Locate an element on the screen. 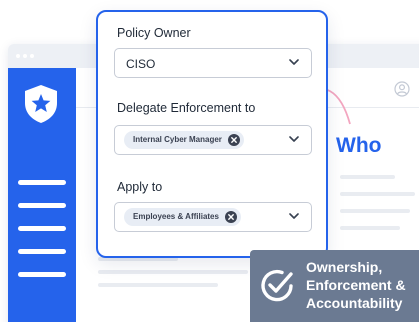 The height and width of the screenshot is (322, 419). banner-line-2: Enforcement & is located at coordinates (356, 285).